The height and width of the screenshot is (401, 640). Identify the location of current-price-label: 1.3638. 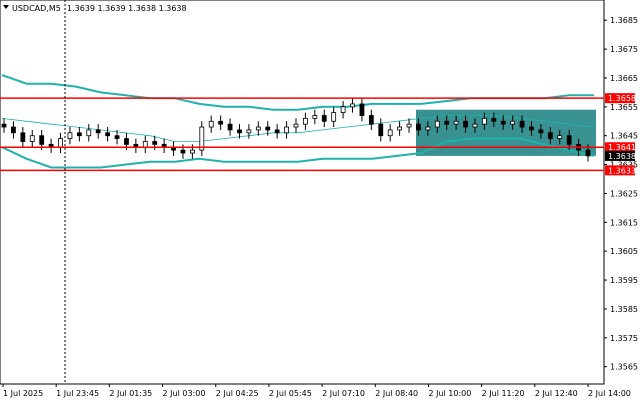
(622, 156).